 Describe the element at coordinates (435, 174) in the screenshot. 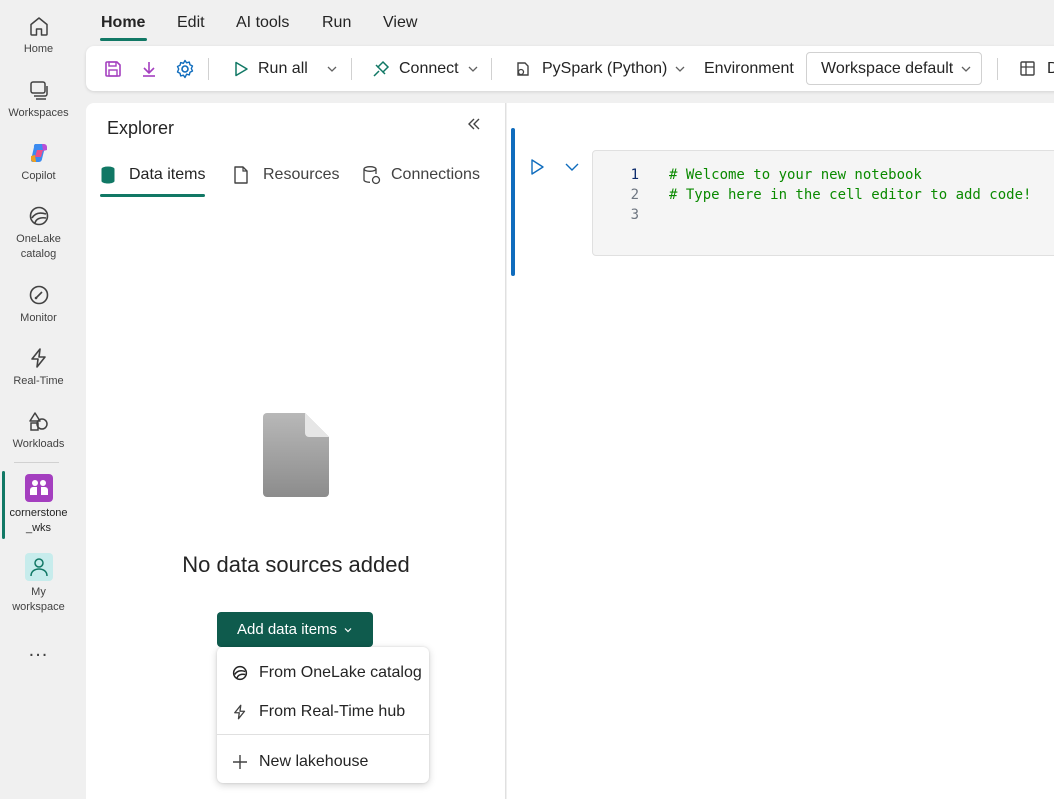

I see `tab-label: Connections` at that location.